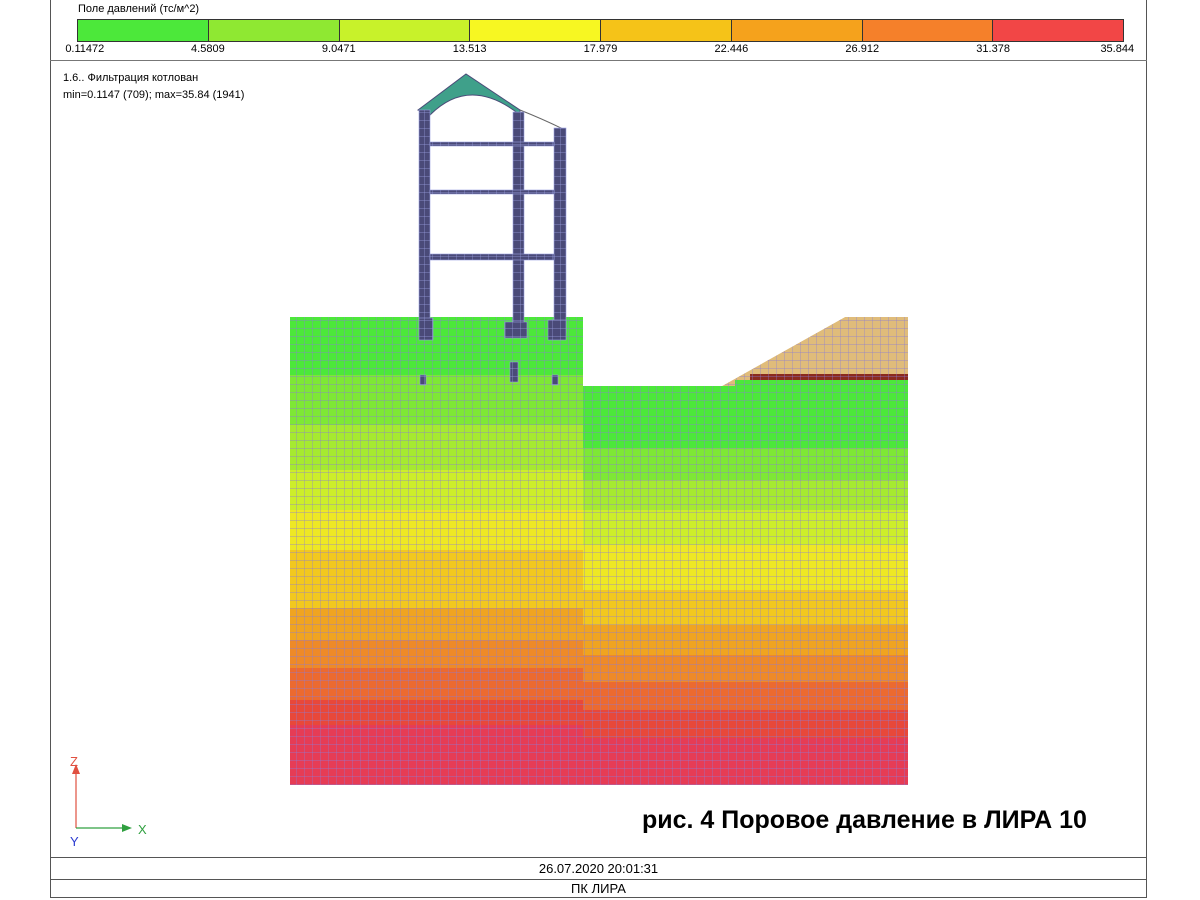  I want to click on footing-right-mesh, so click(557, 330).